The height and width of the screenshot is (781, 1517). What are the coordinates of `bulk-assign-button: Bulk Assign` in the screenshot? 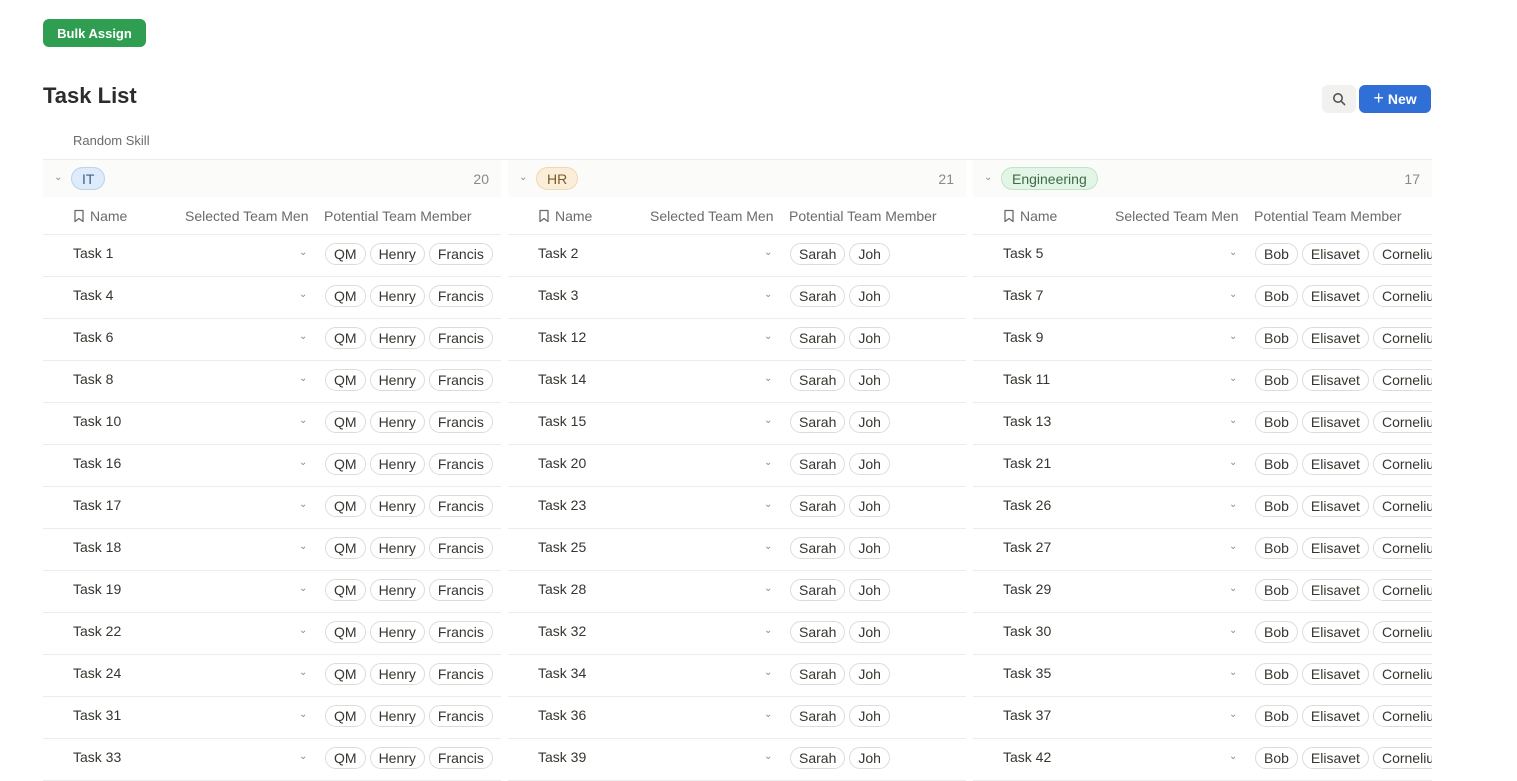 It's located at (94, 33).